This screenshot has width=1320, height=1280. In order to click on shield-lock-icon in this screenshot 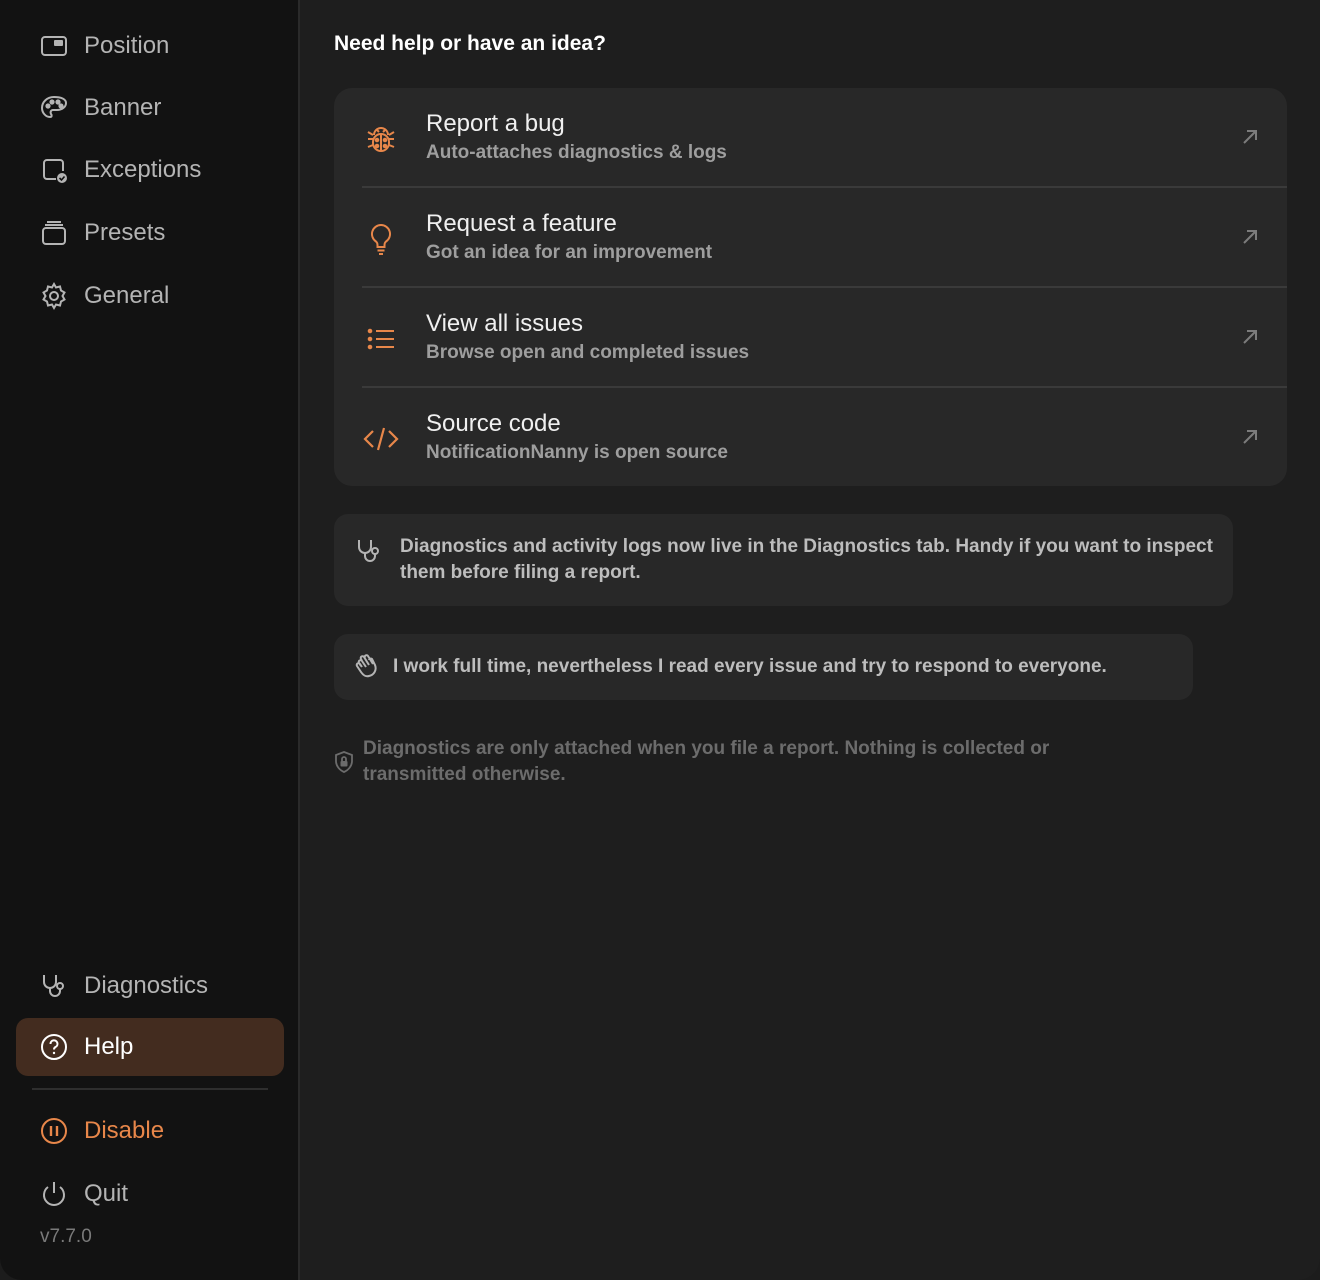, I will do `click(344, 762)`.